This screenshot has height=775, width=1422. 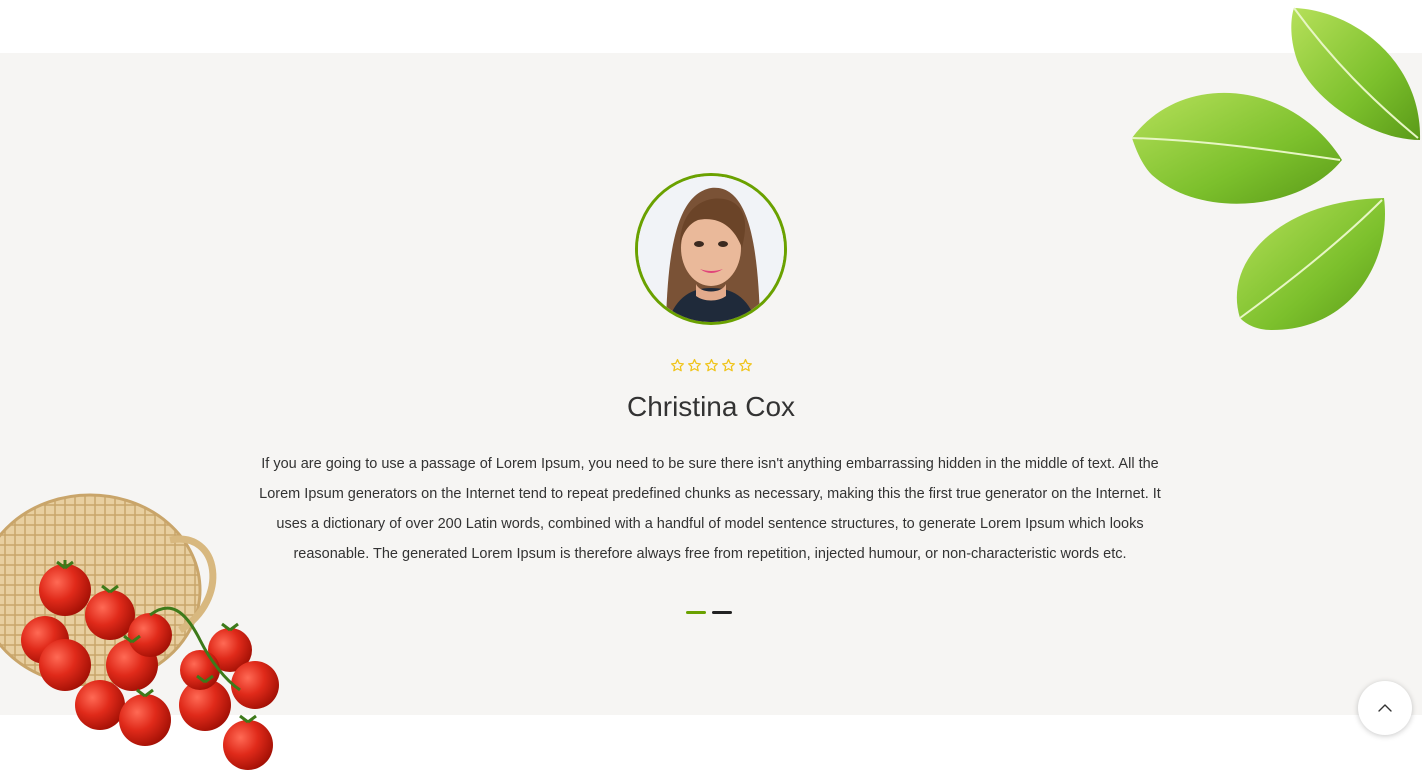 I want to click on customer-name: Christina Cox, so click(x=711, y=406).